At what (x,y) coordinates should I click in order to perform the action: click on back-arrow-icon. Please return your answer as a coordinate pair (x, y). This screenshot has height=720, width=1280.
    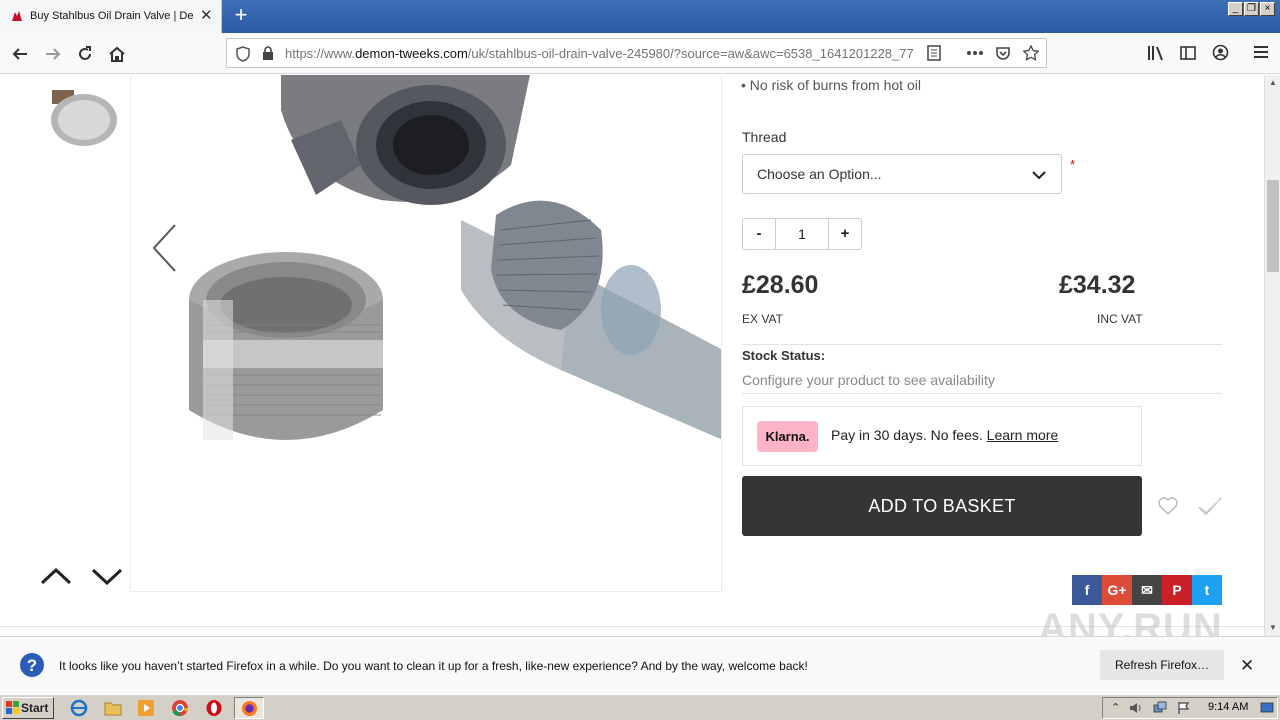
    Looking at the image, I should click on (19, 54).